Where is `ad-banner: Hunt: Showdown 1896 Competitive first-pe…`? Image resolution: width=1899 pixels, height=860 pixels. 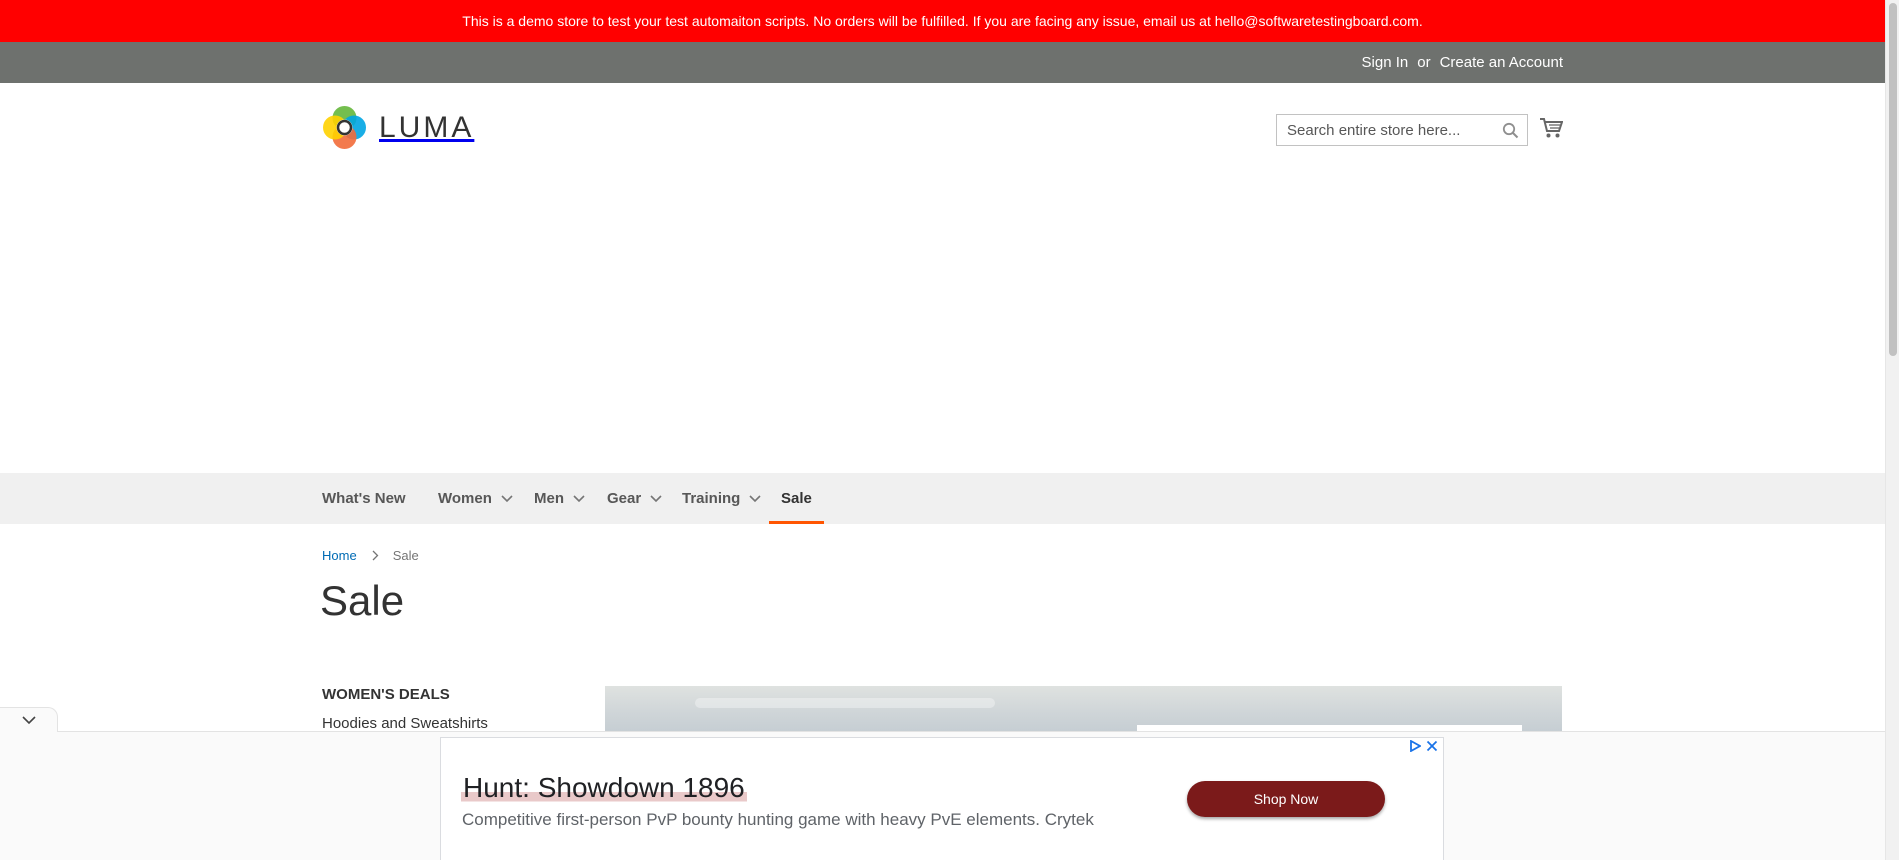 ad-banner: Hunt: Showdown 1896 Competitive first-pe… is located at coordinates (942, 798).